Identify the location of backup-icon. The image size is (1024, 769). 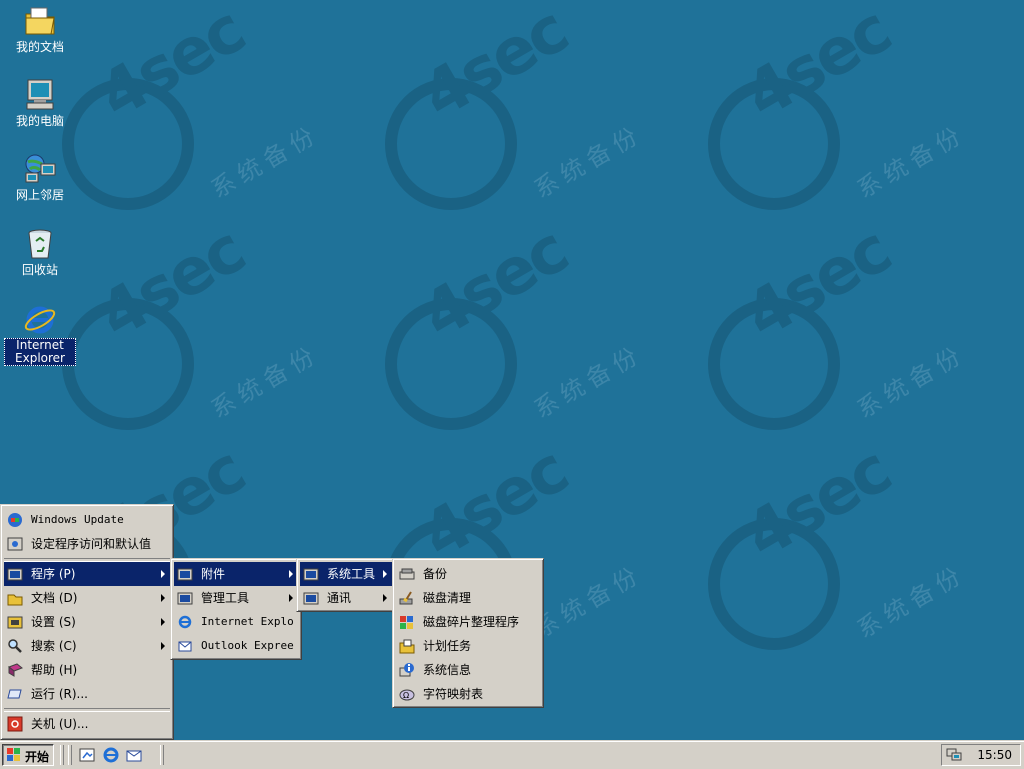
(407, 574).